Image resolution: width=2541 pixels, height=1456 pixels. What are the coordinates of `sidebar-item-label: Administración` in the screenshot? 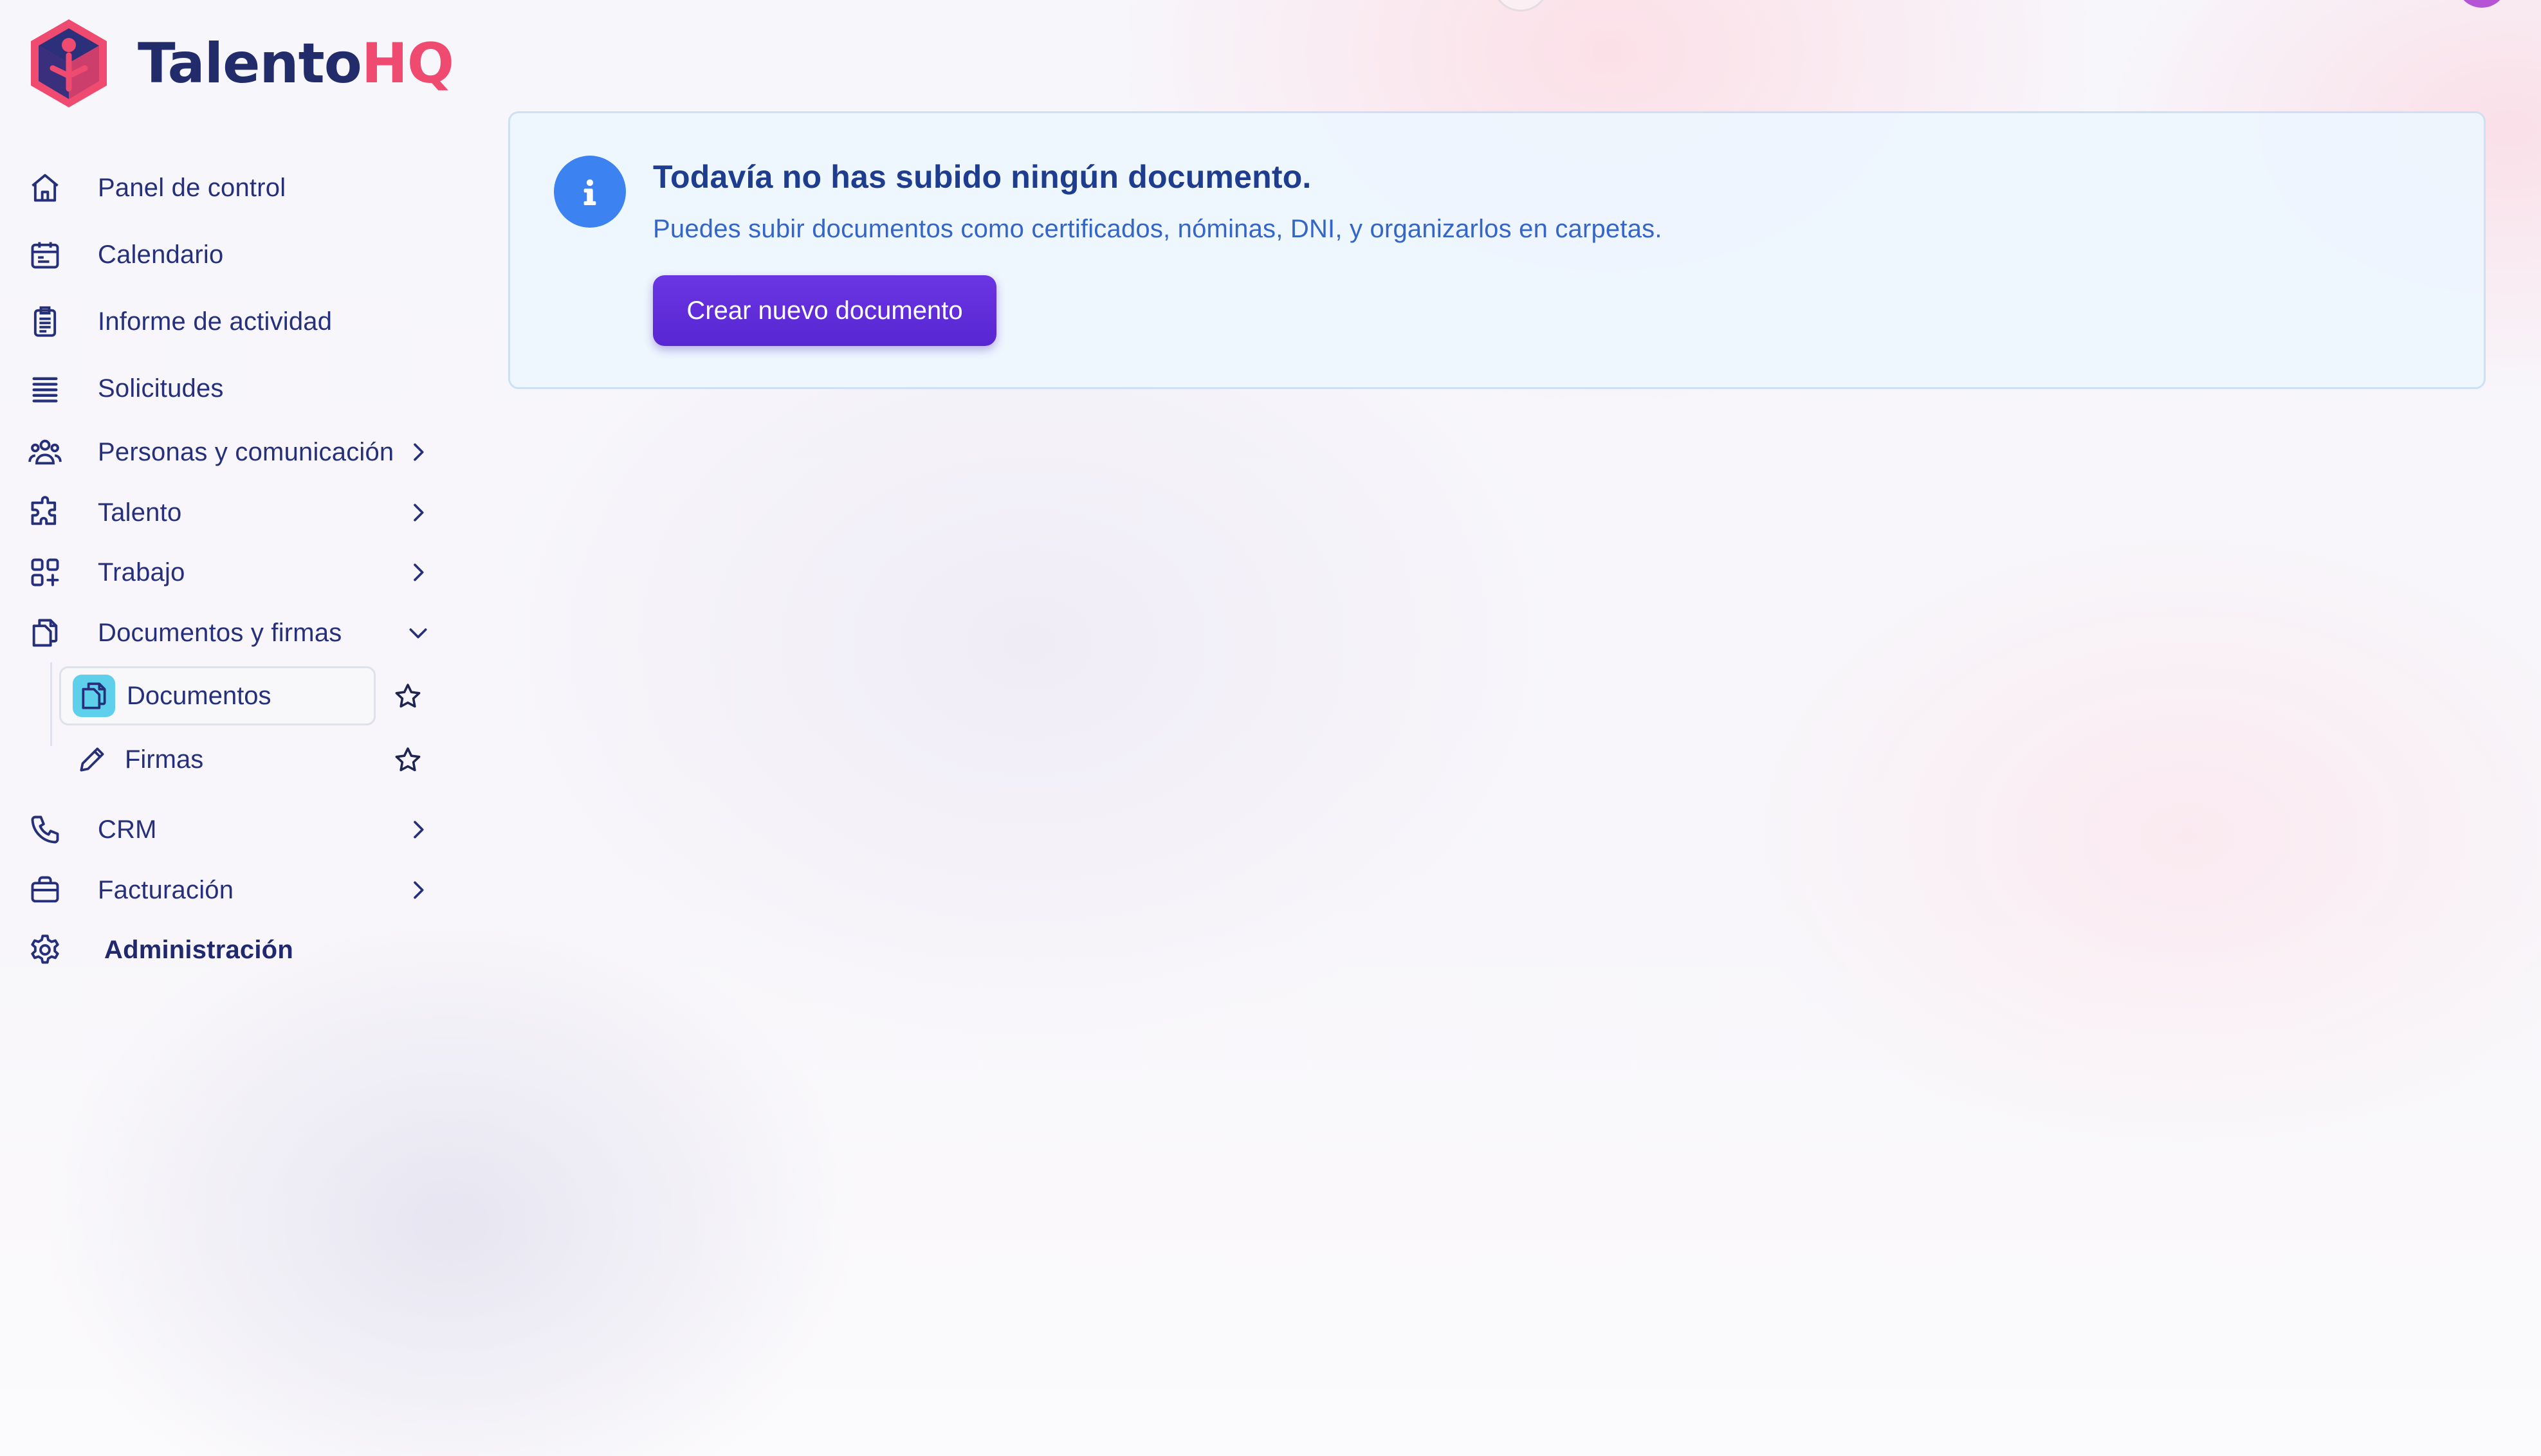 It's located at (198, 949).